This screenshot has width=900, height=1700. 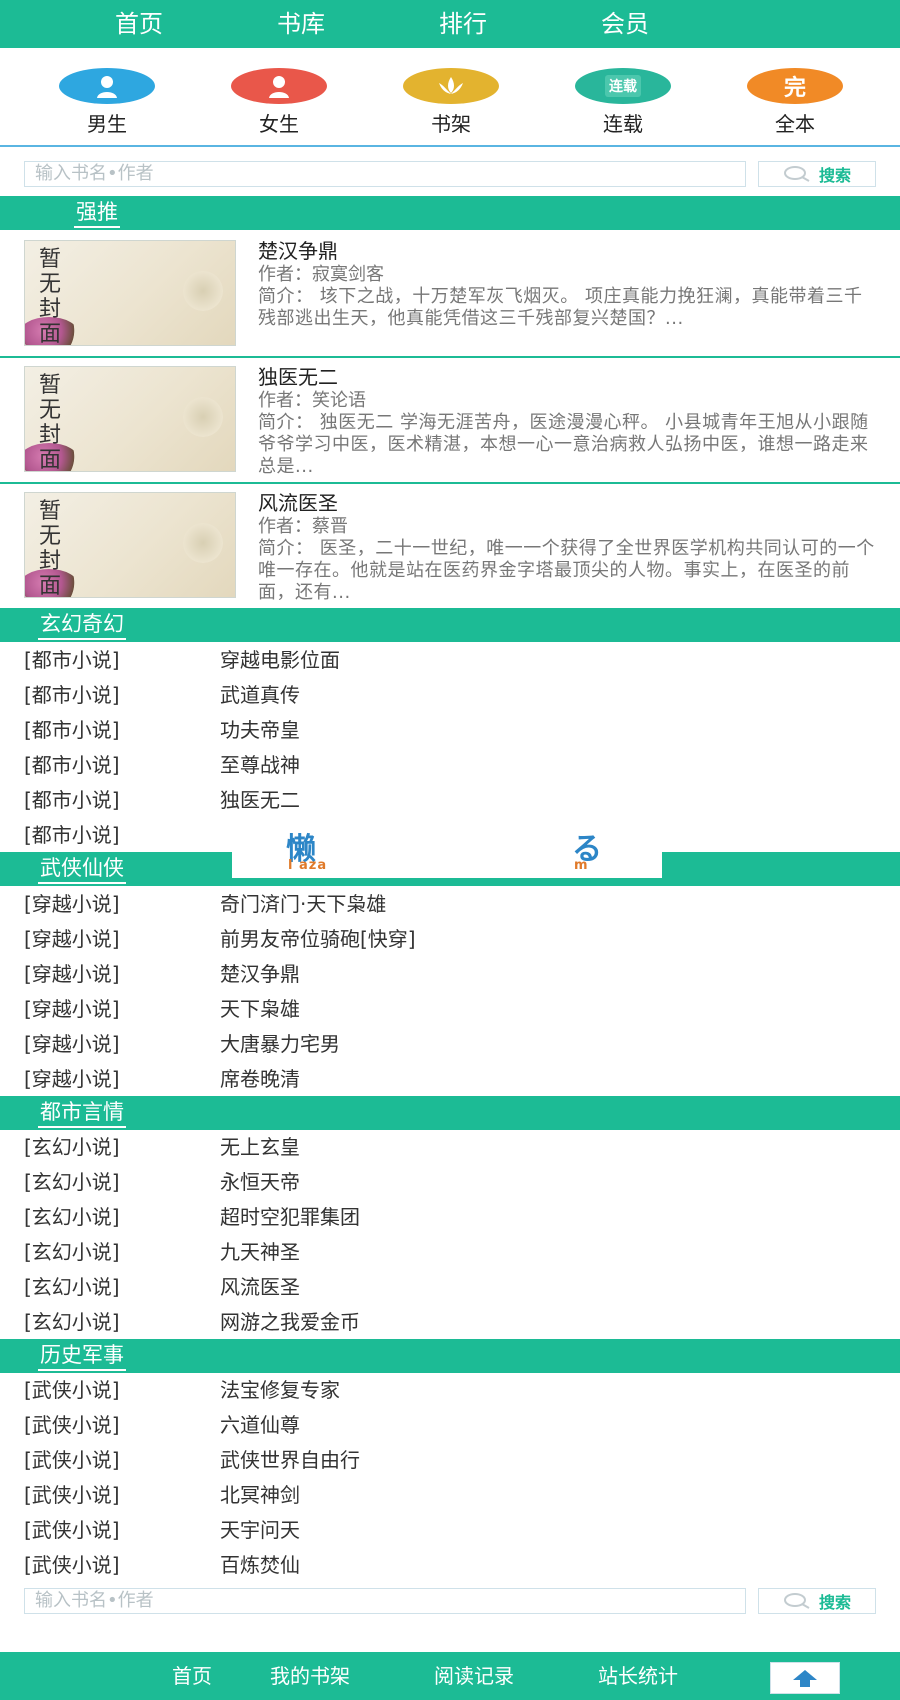 What do you see at coordinates (220, 939) in the screenshot?
I see `list-item: [穿越小说] 前男友帝位骑砲[快穿]` at bounding box center [220, 939].